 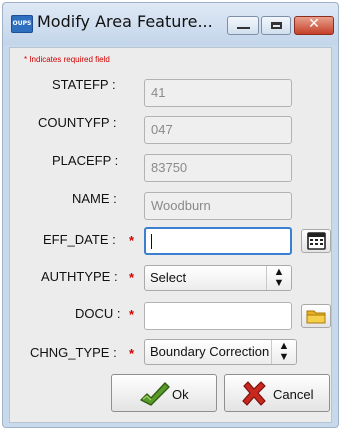 What do you see at coordinates (84, 84) in the screenshot?
I see `statefp-label: STATEFP :` at bounding box center [84, 84].